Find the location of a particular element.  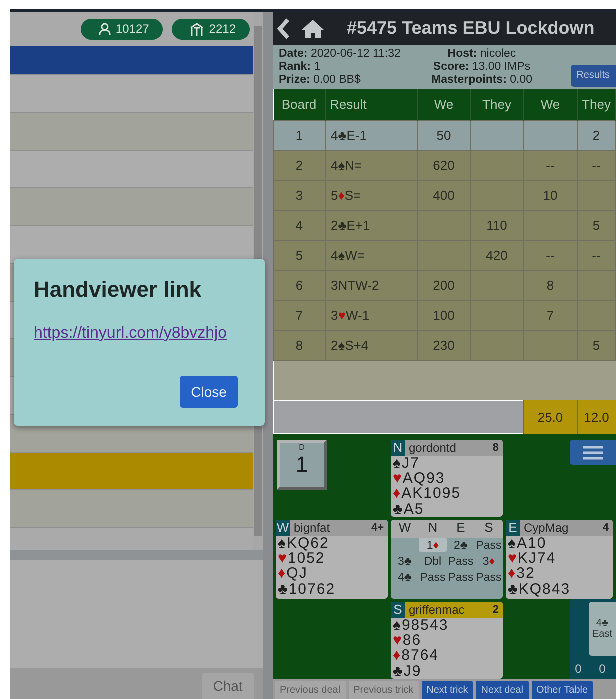

suit-holding: ♠J7 is located at coordinates (406, 464).